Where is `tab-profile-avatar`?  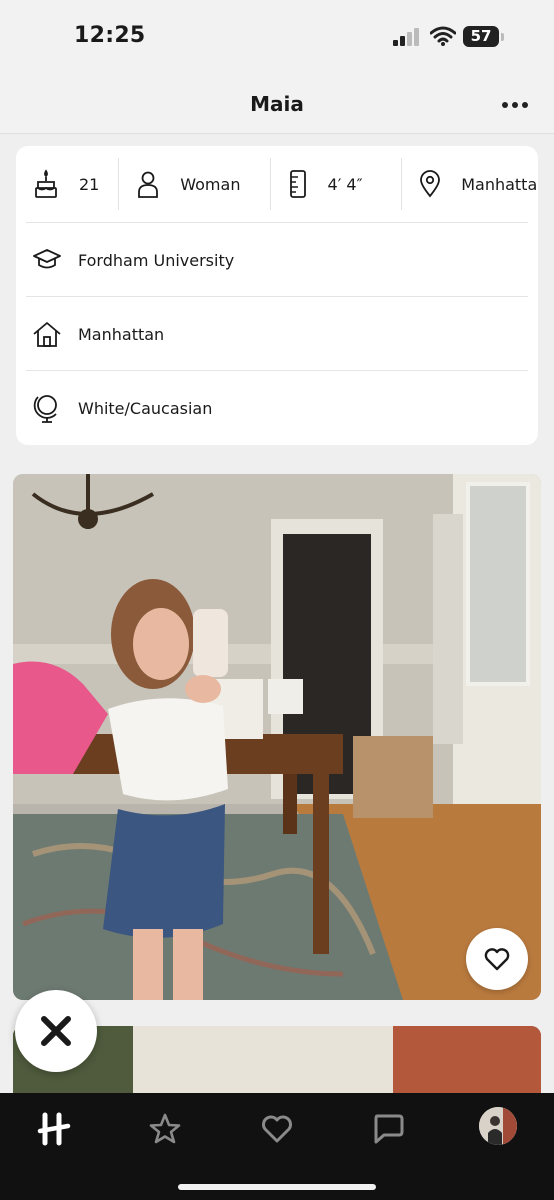 tab-profile-avatar is located at coordinates (498, 1126).